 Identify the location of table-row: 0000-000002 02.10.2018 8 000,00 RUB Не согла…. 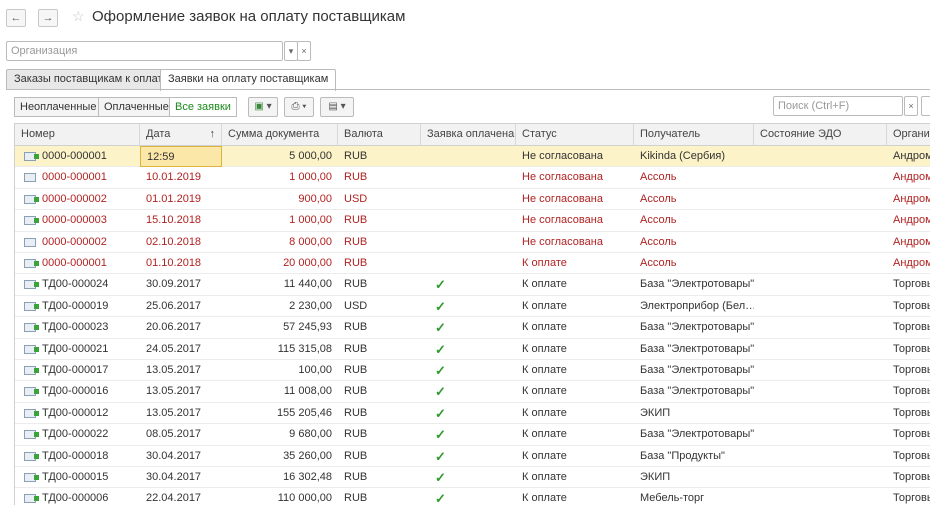
(472, 242).